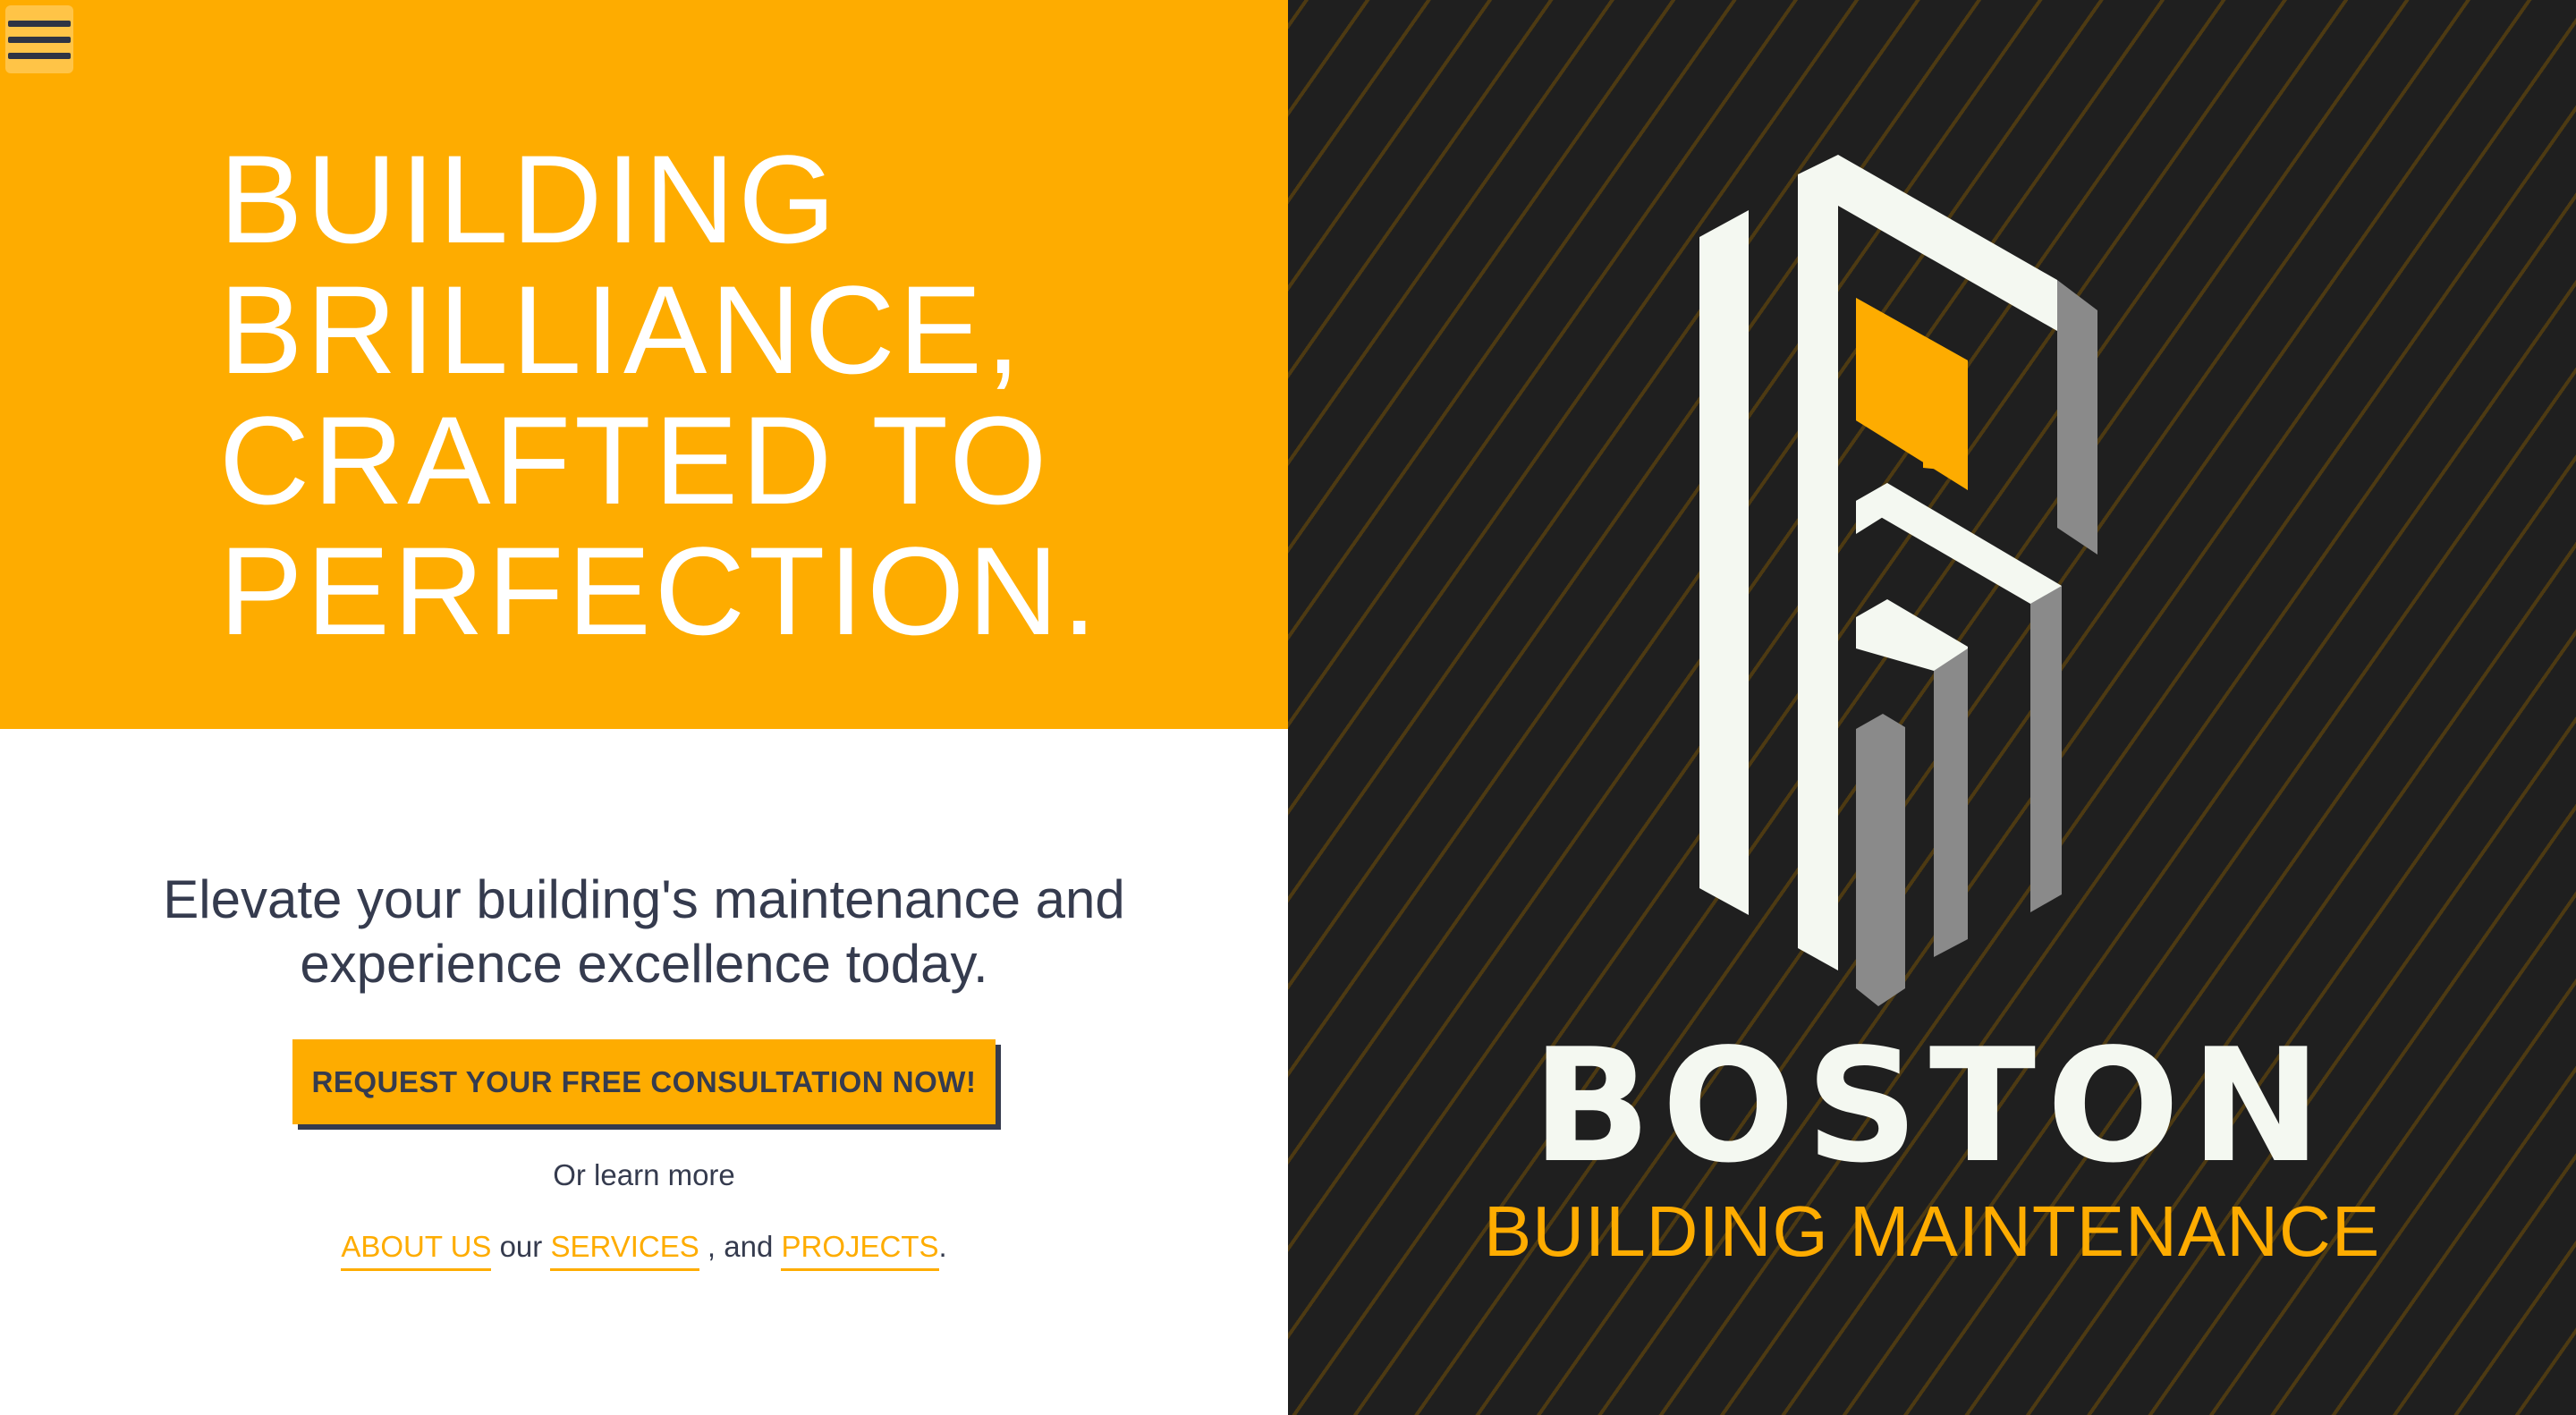  What do you see at coordinates (860, 1250) in the screenshot?
I see `projects-link: PROJECTS` at bounding box center [860, 1250].